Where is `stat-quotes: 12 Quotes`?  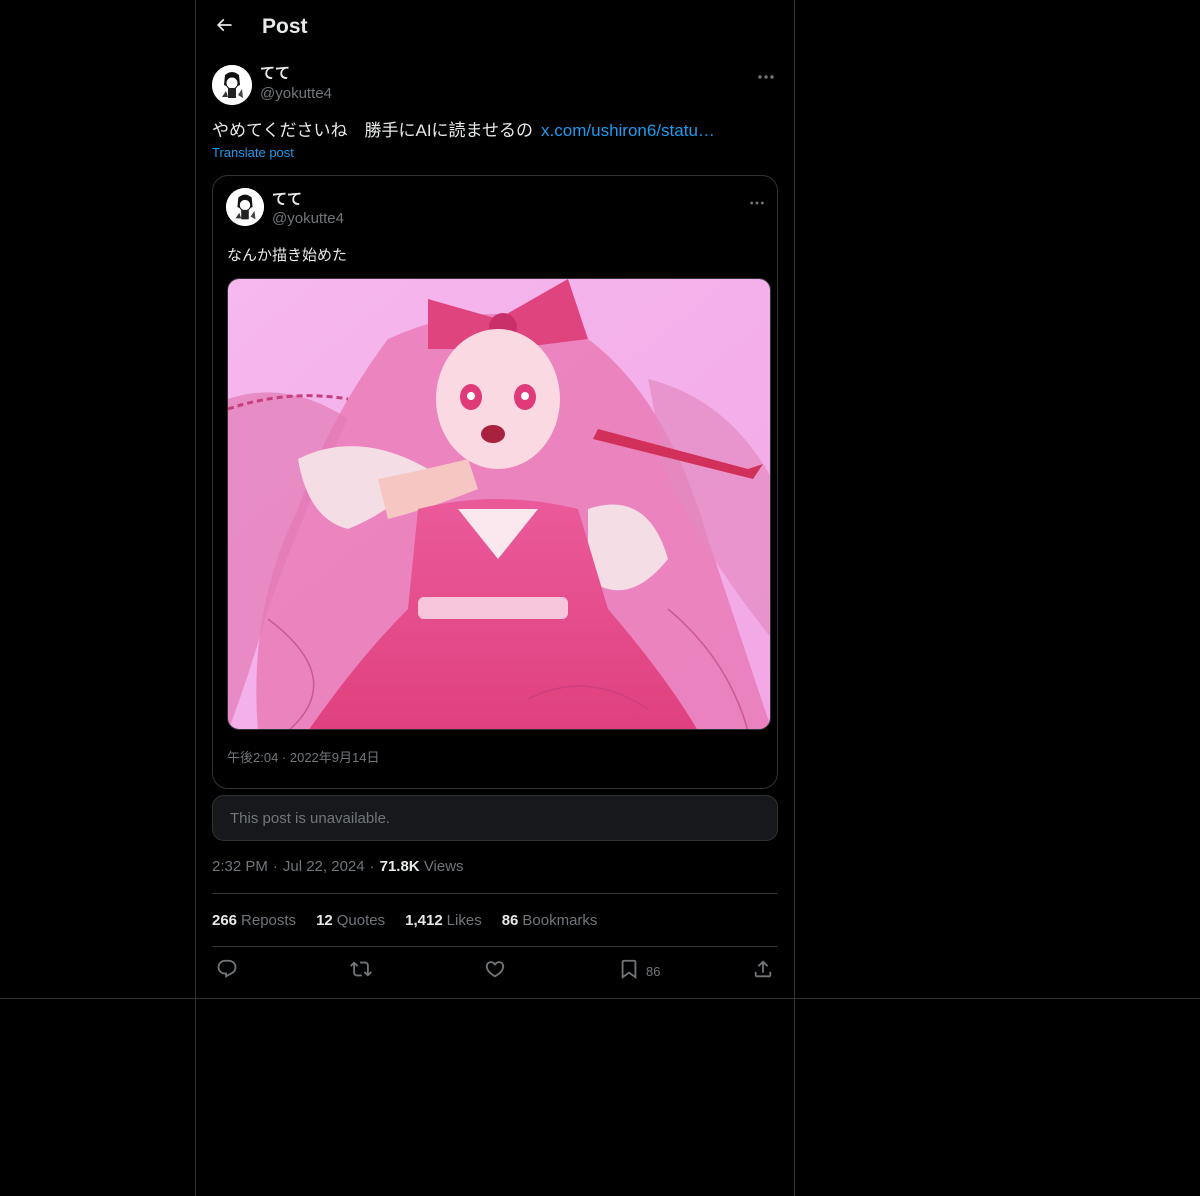 stat-quotes: 12 Quotes is located at coordinates (350, 920).